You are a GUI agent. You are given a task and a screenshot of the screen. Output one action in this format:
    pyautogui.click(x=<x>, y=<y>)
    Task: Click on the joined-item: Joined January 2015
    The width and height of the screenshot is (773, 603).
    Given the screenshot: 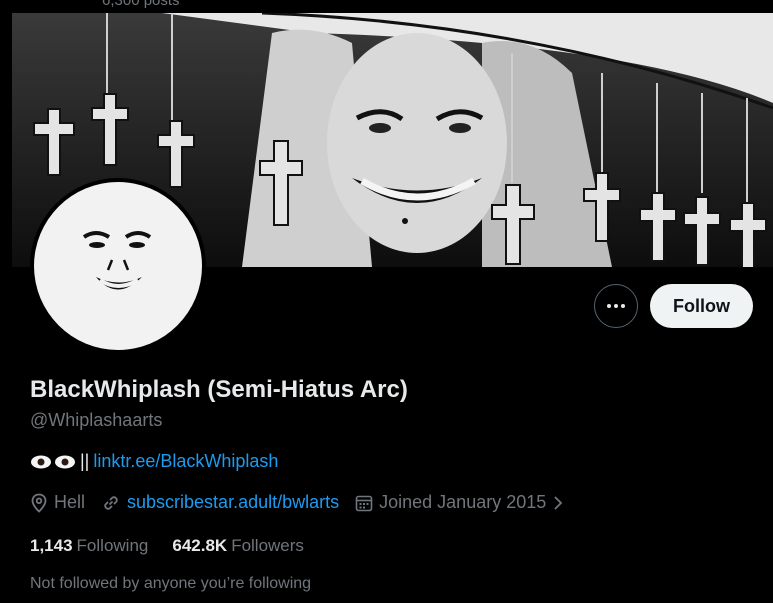 What is the action you would take?
    pyautogui.click(x=462, y=502)
    